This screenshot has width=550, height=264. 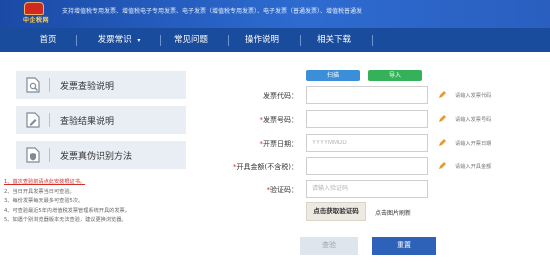 I want to click on check-button: 查验, so click(x=329, y=246).